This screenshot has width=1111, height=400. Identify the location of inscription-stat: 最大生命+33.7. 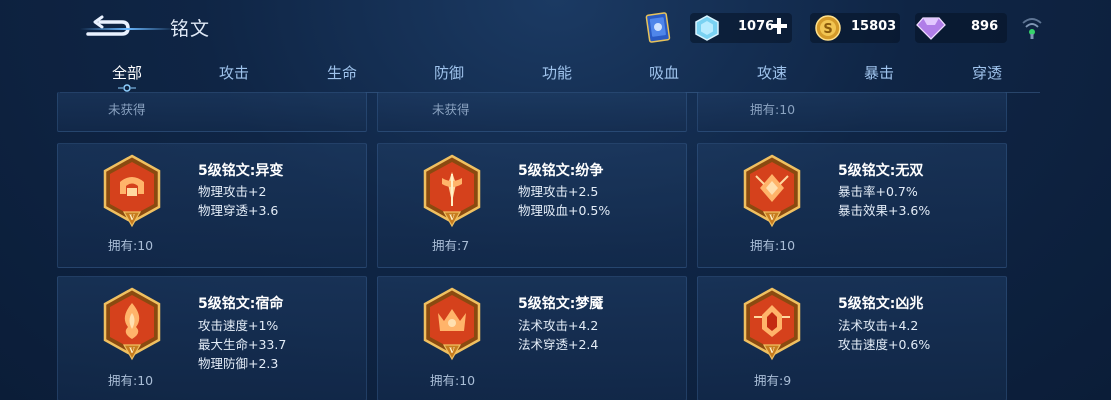
(242, 344).